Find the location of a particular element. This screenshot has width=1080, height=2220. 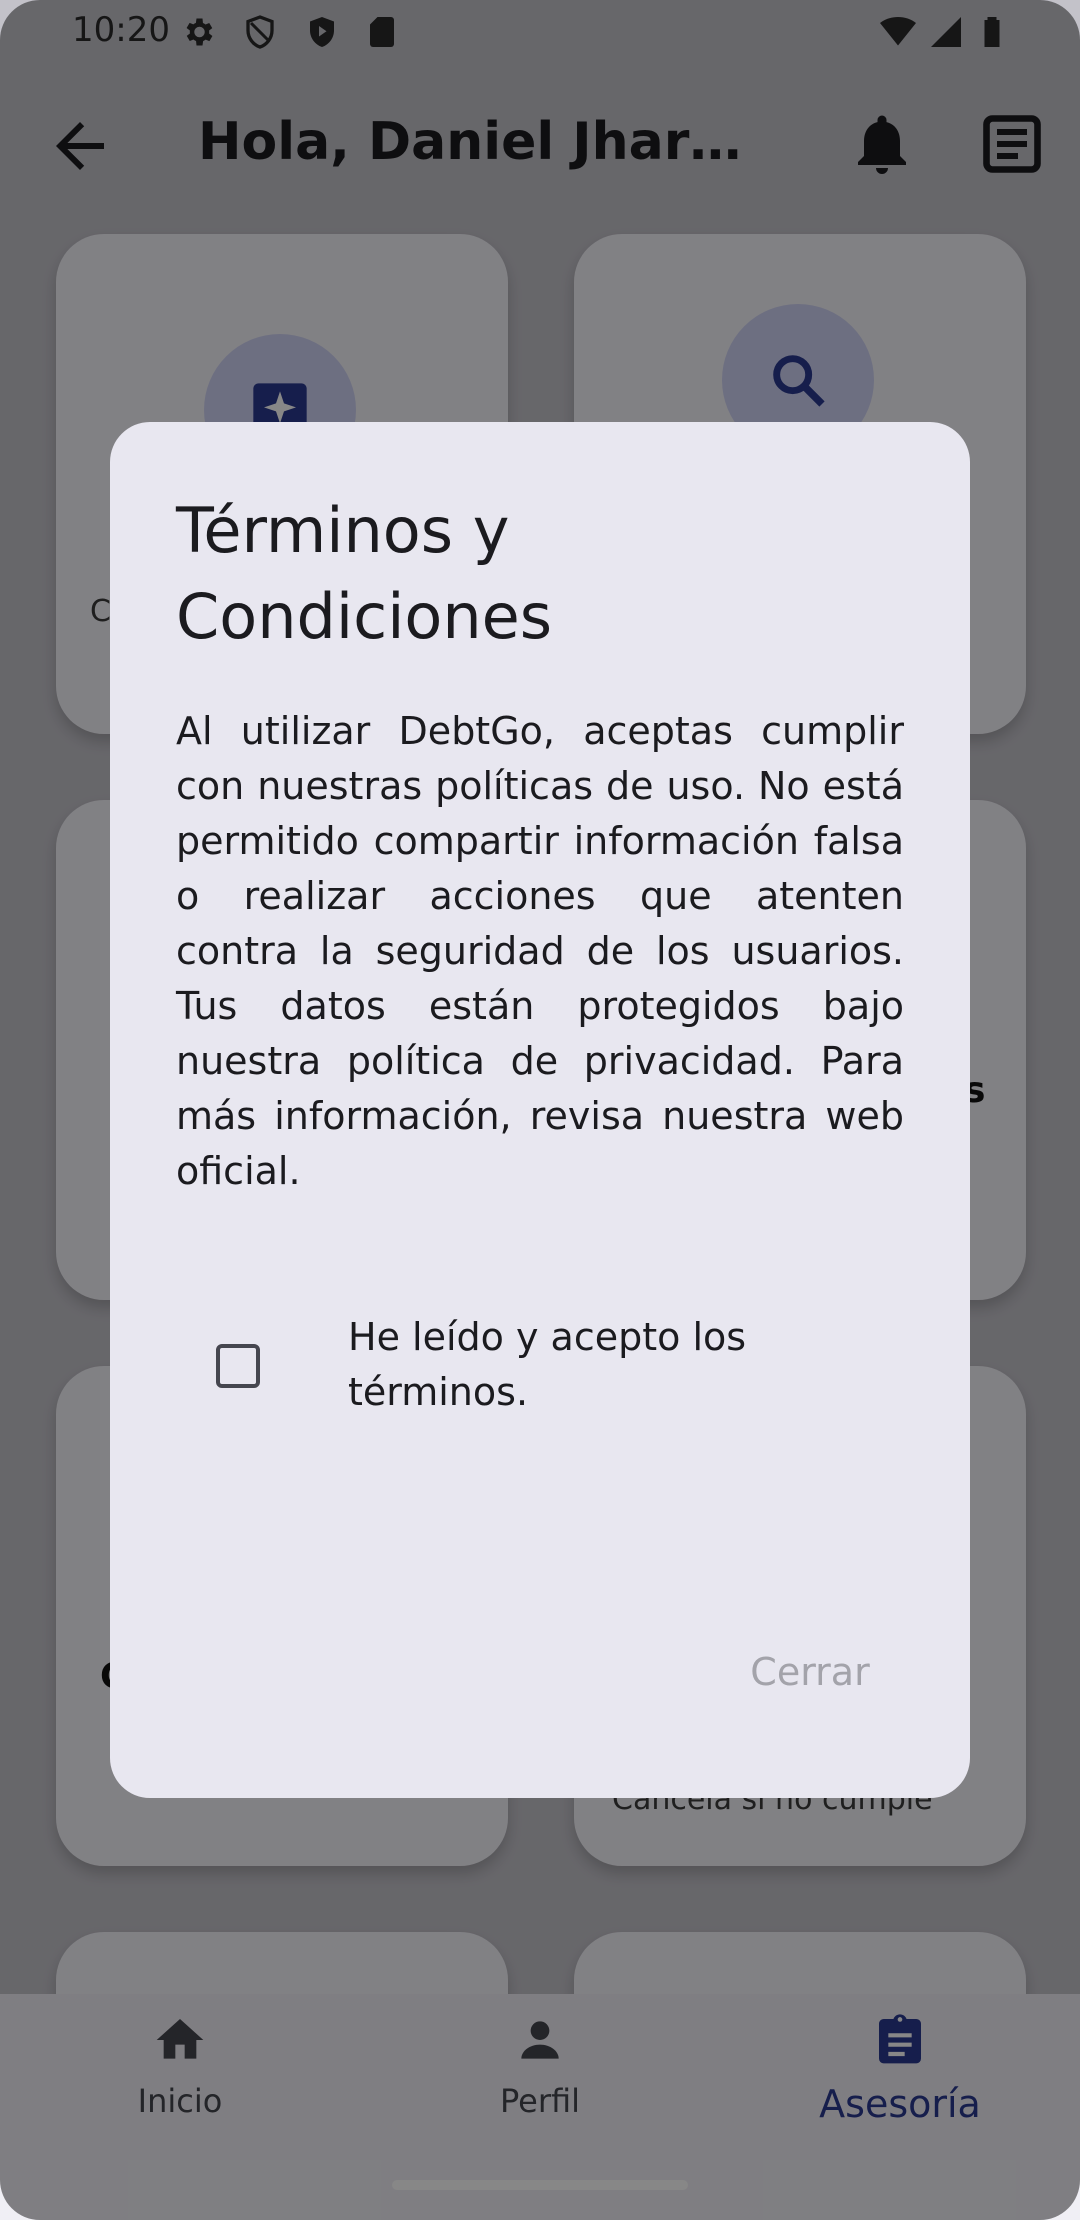

accept-terms-checkbox is located at coordinates (238, 1366).